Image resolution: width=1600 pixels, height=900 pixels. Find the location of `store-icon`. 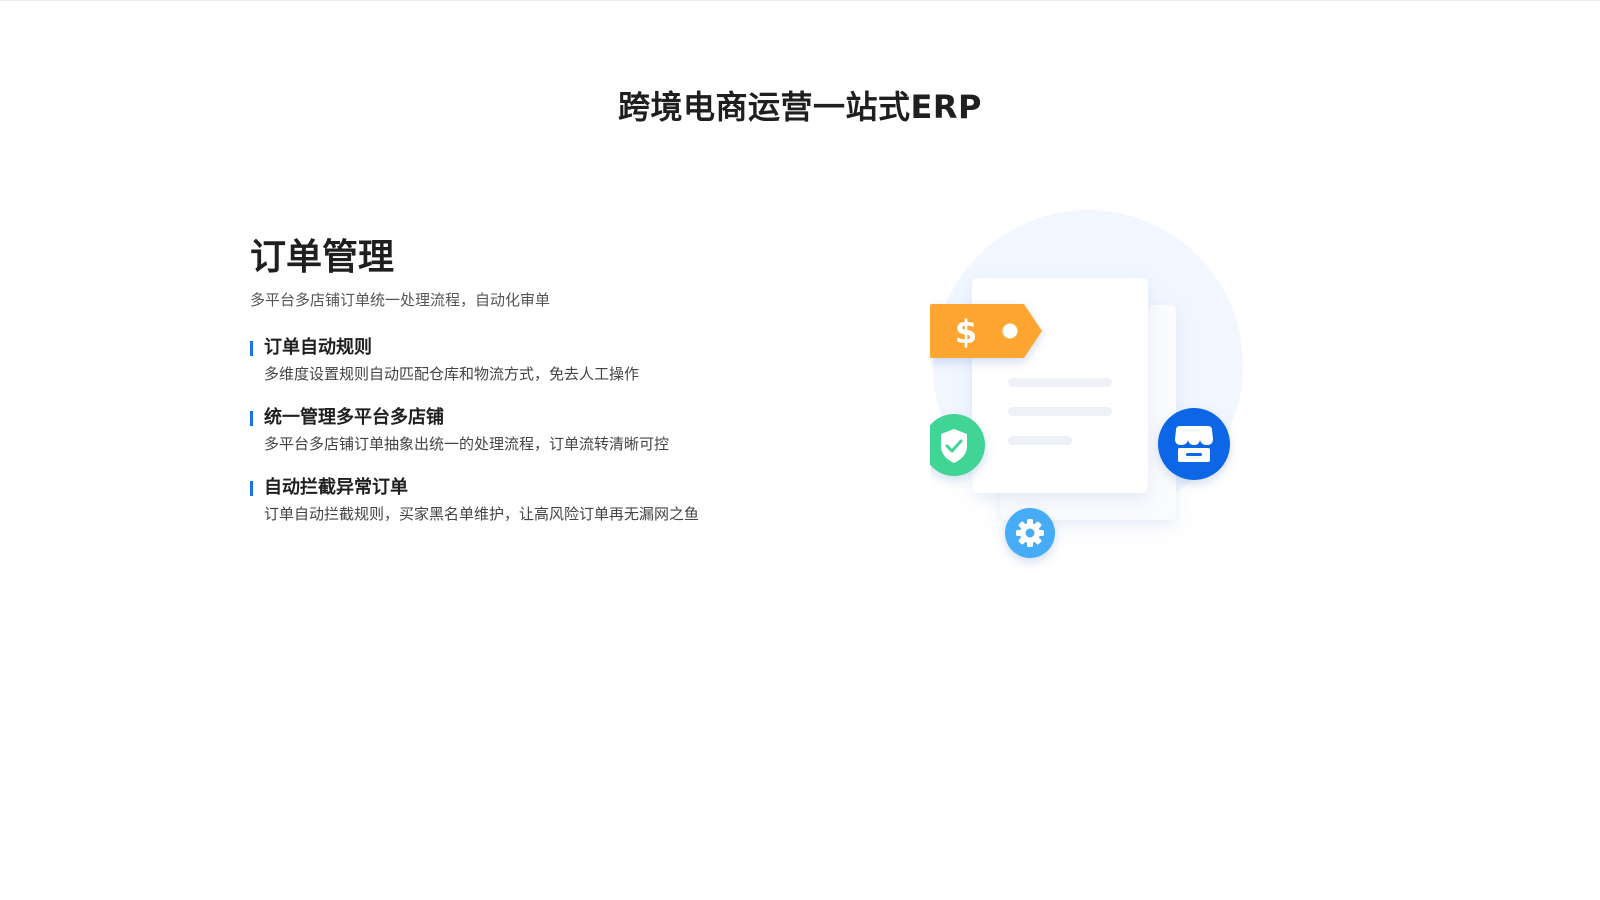

store-icon is located at coordinates (1194, 444).